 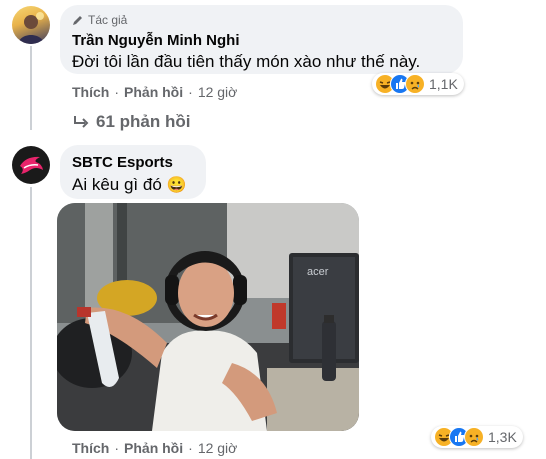 I want to click on comment-text-row: Ai kêu gì đó 😀, so click(x=129, y=185).